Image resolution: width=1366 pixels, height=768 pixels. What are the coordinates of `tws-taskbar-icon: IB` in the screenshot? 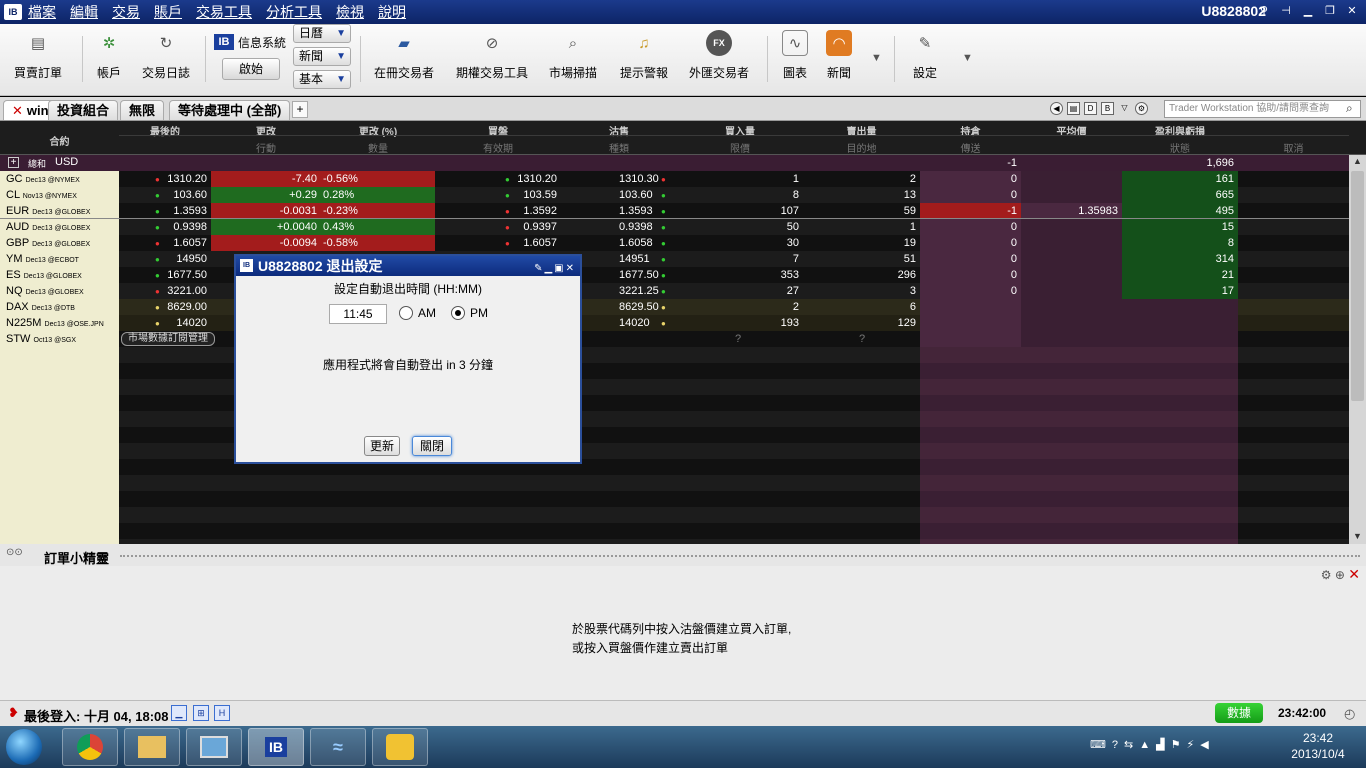 It's located at (276, 747).